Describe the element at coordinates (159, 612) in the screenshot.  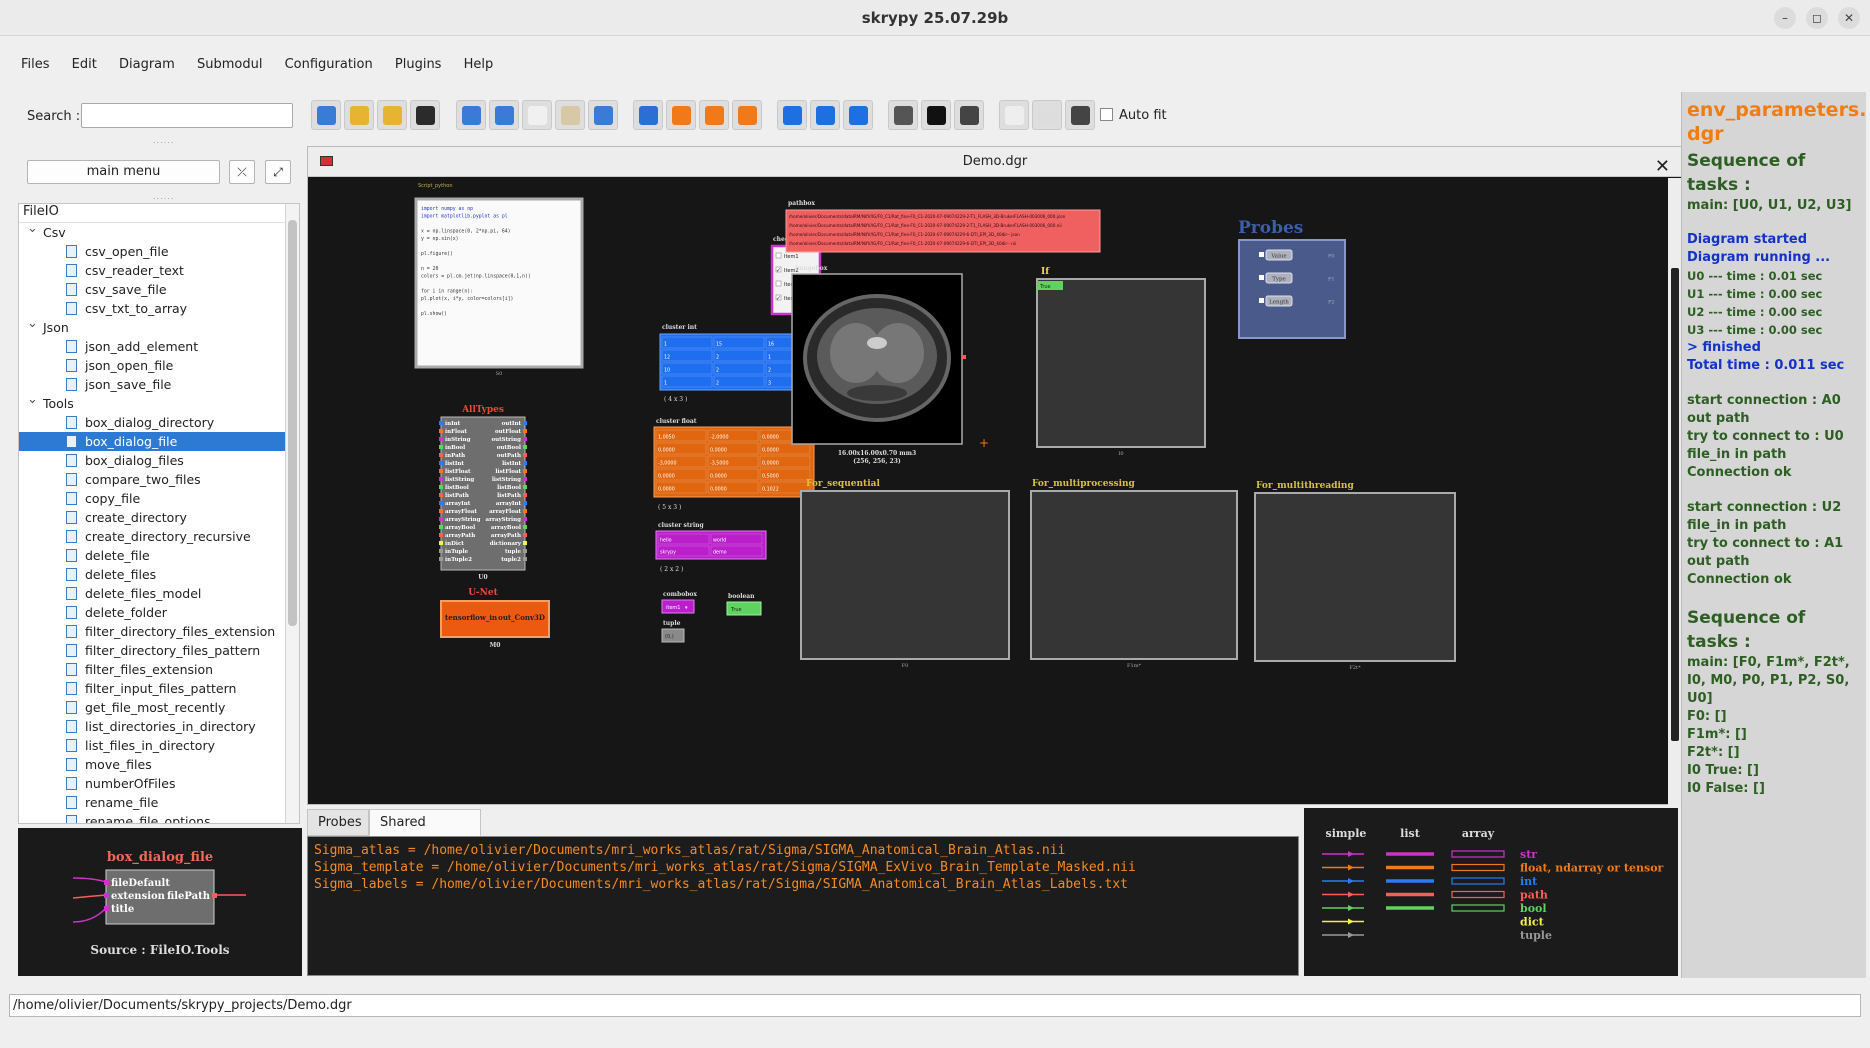
I see `tree-item: delete_folder` at that location.